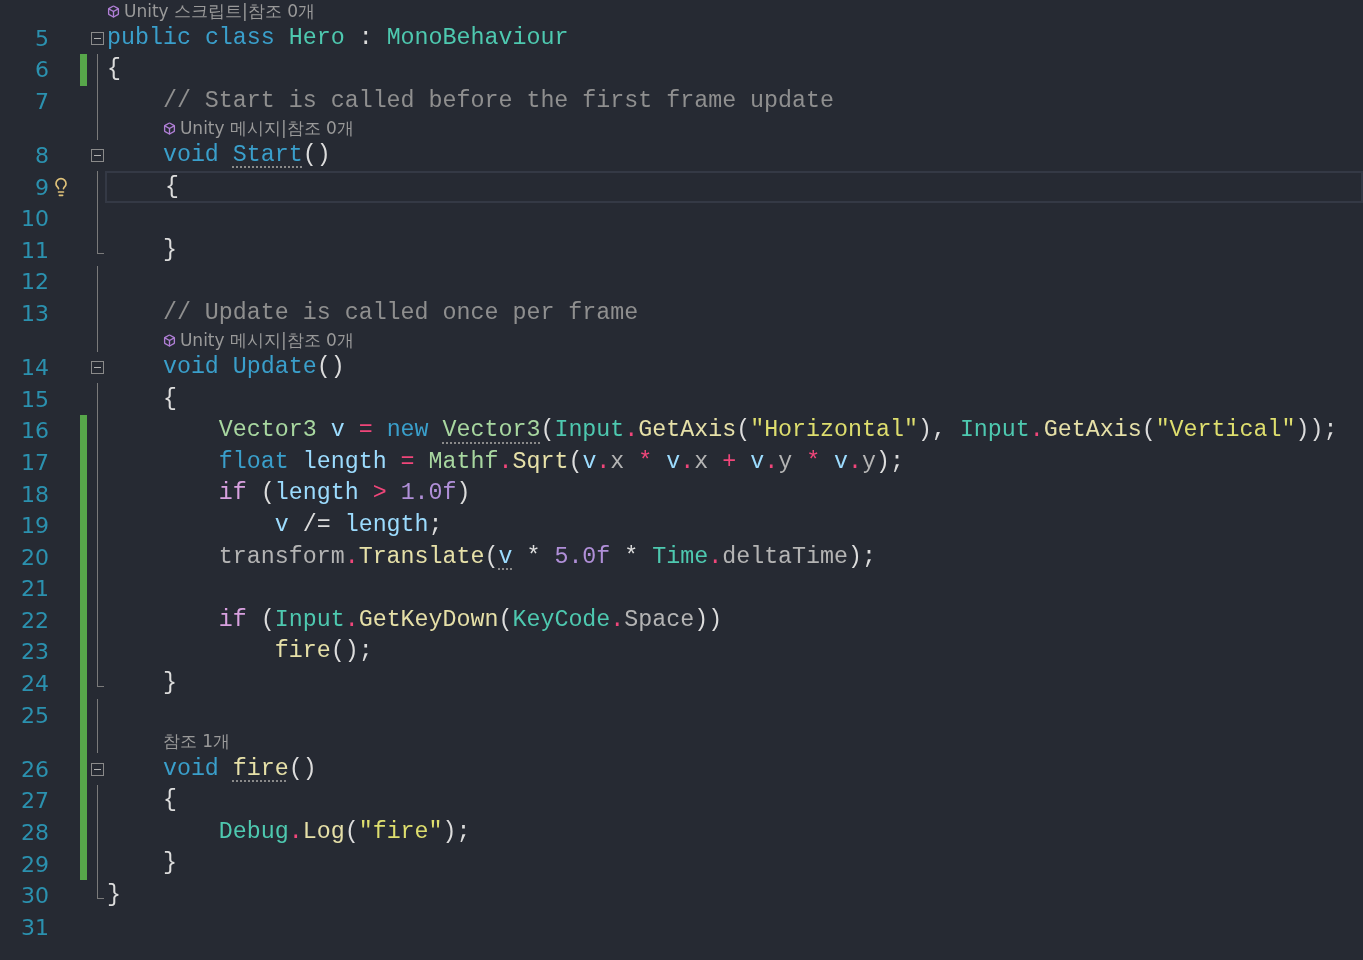  Describe the element at coordinates (35, 282) in the screenshot. I see `line-number: 12` at that location.